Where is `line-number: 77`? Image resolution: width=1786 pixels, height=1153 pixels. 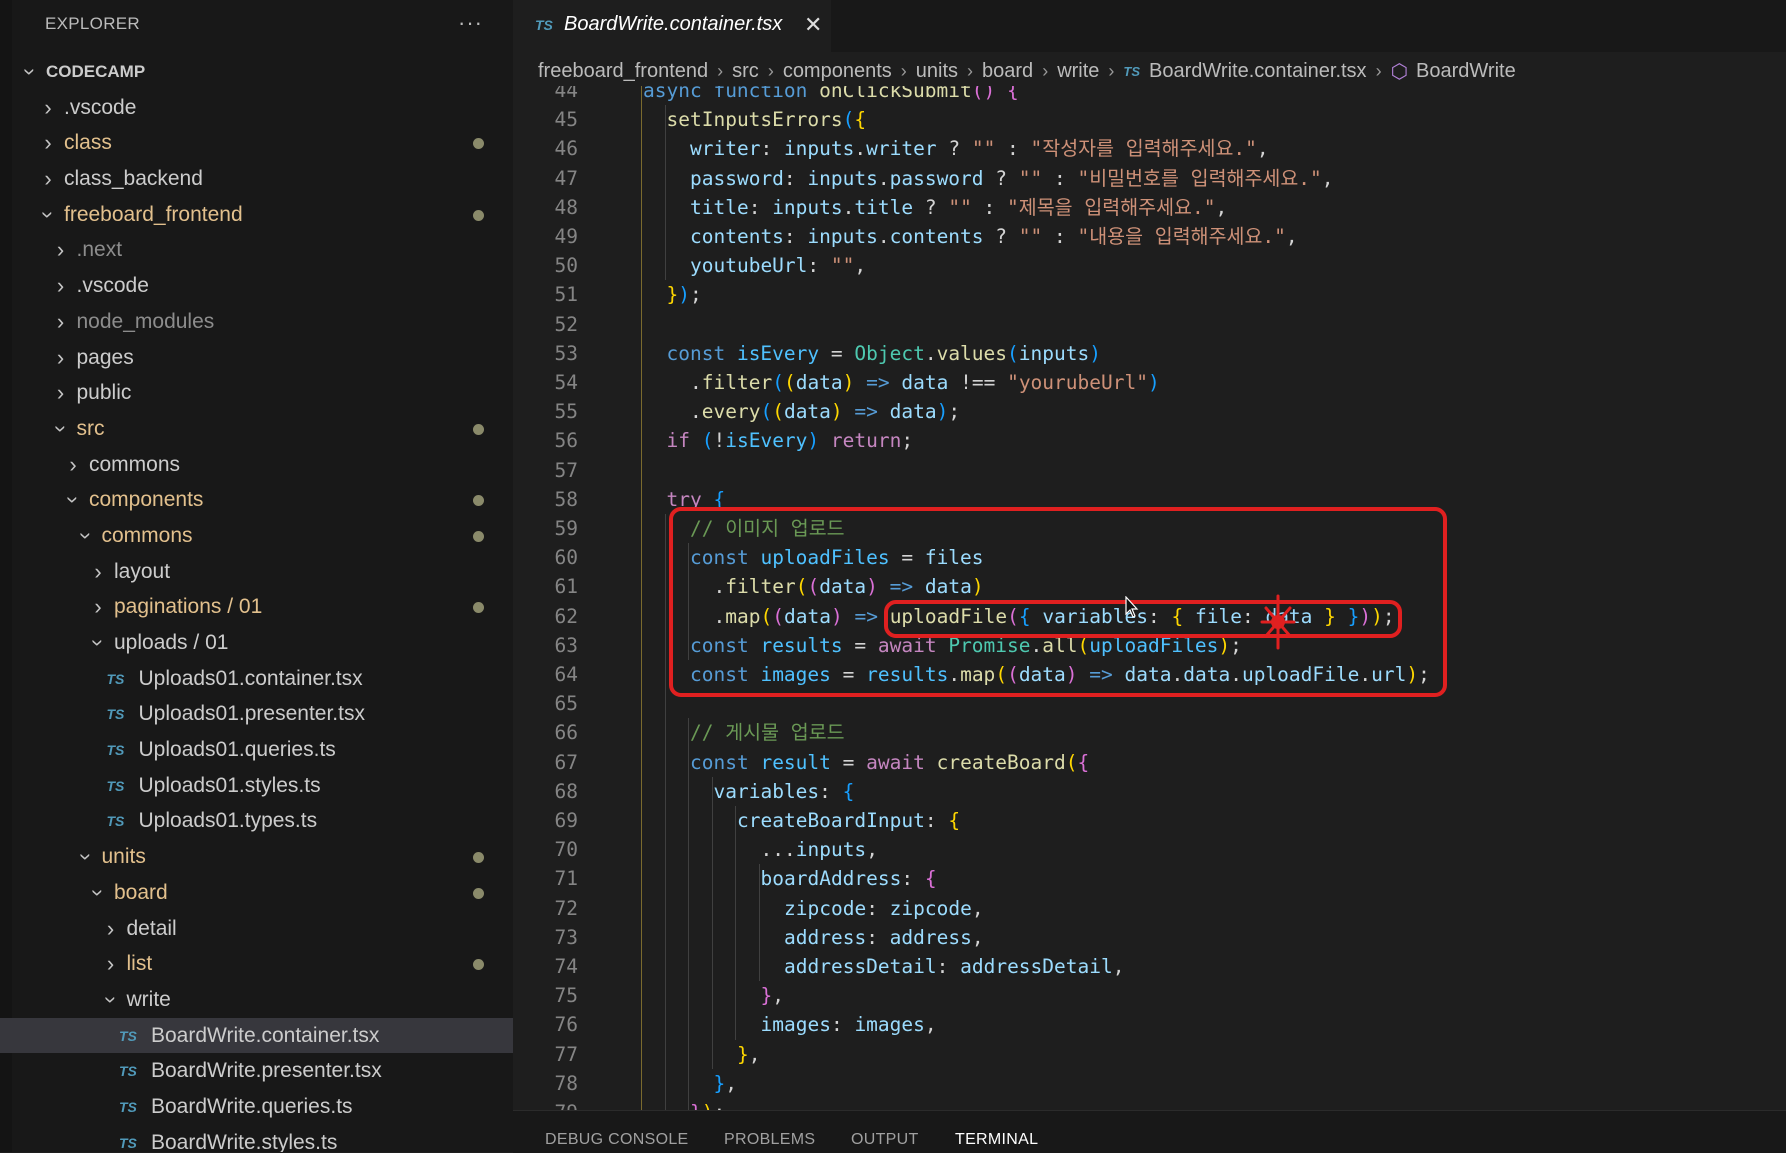
line-number: 77 is located at coordinates (566, 1054).